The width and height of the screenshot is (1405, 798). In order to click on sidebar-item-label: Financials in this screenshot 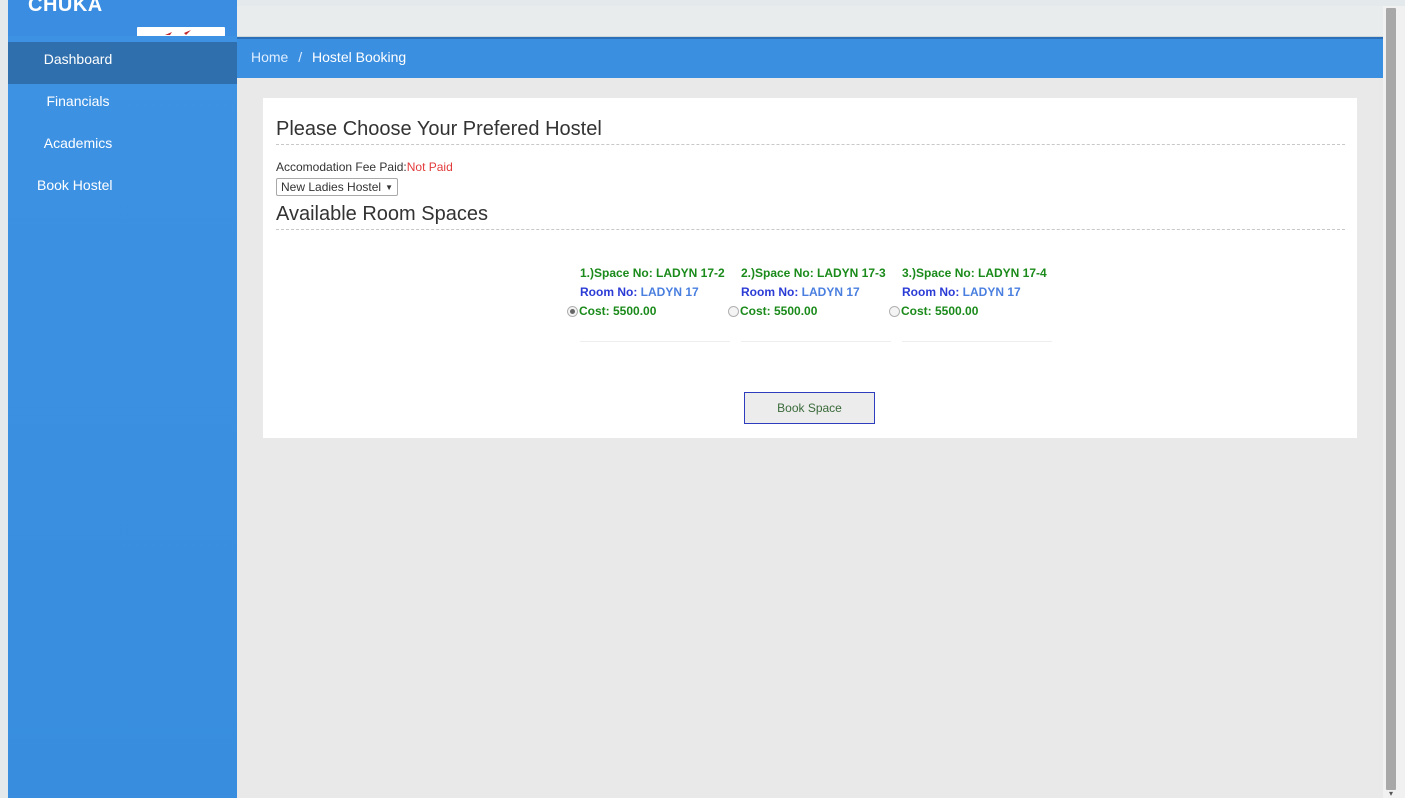, I will do `click(78, 101)`.